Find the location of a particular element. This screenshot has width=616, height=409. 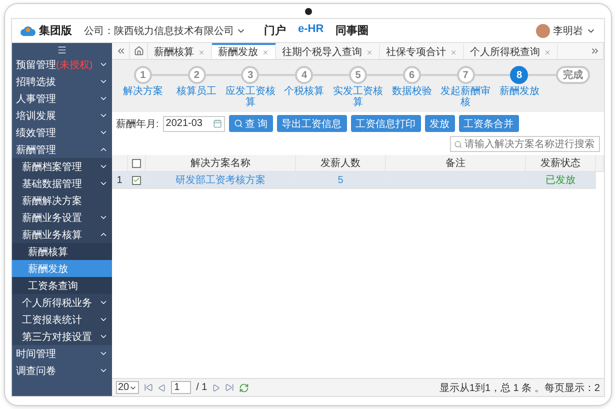

last-page-icon is located at coordinates (229, 387).